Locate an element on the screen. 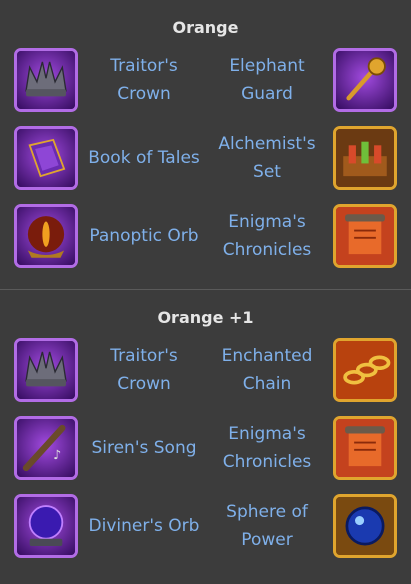  flute-icon: ♪ is located at coordinates (46, 448).